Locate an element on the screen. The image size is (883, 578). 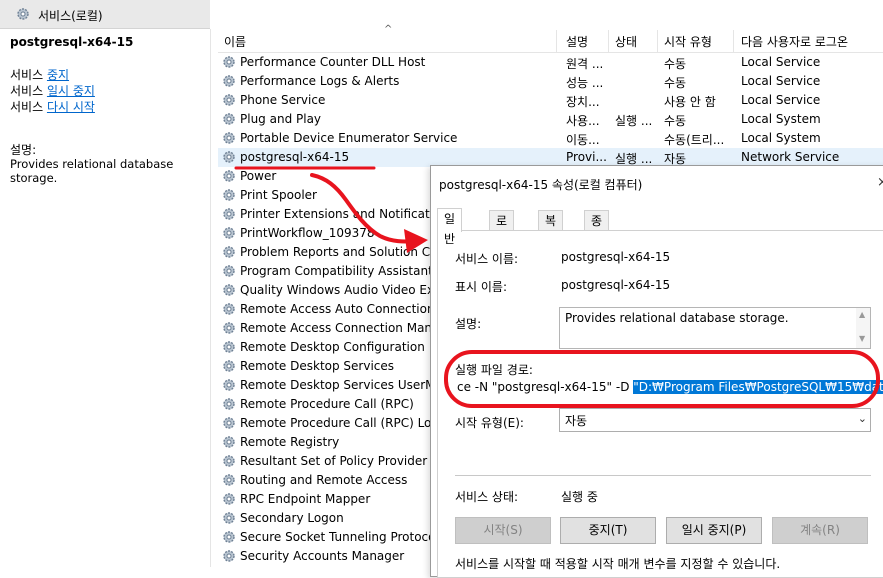
service-name-cell: RPC Endpoint Mapper is located at coordinates (305, 499).